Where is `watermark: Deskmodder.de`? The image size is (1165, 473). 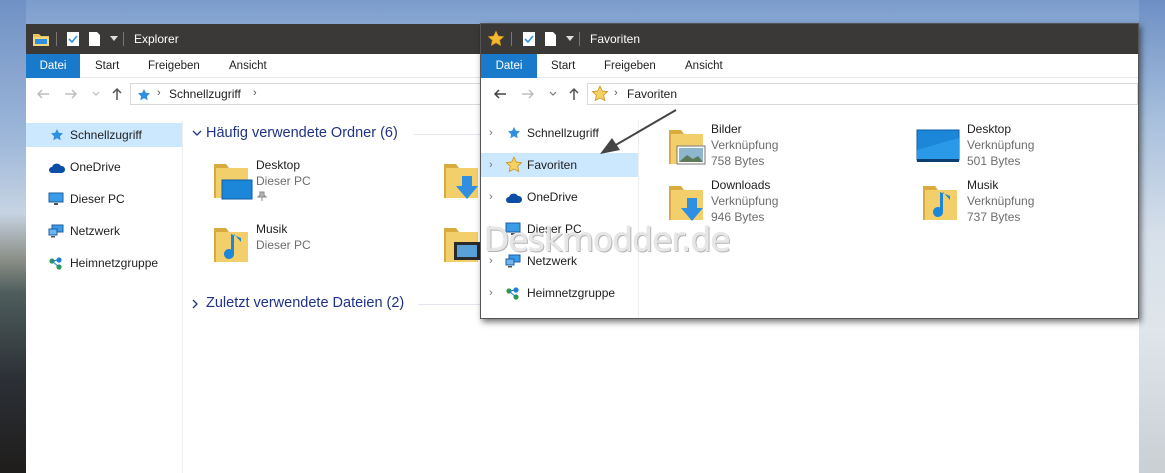
watermark: Deskmodder.de is located at coordinates (607, 239).